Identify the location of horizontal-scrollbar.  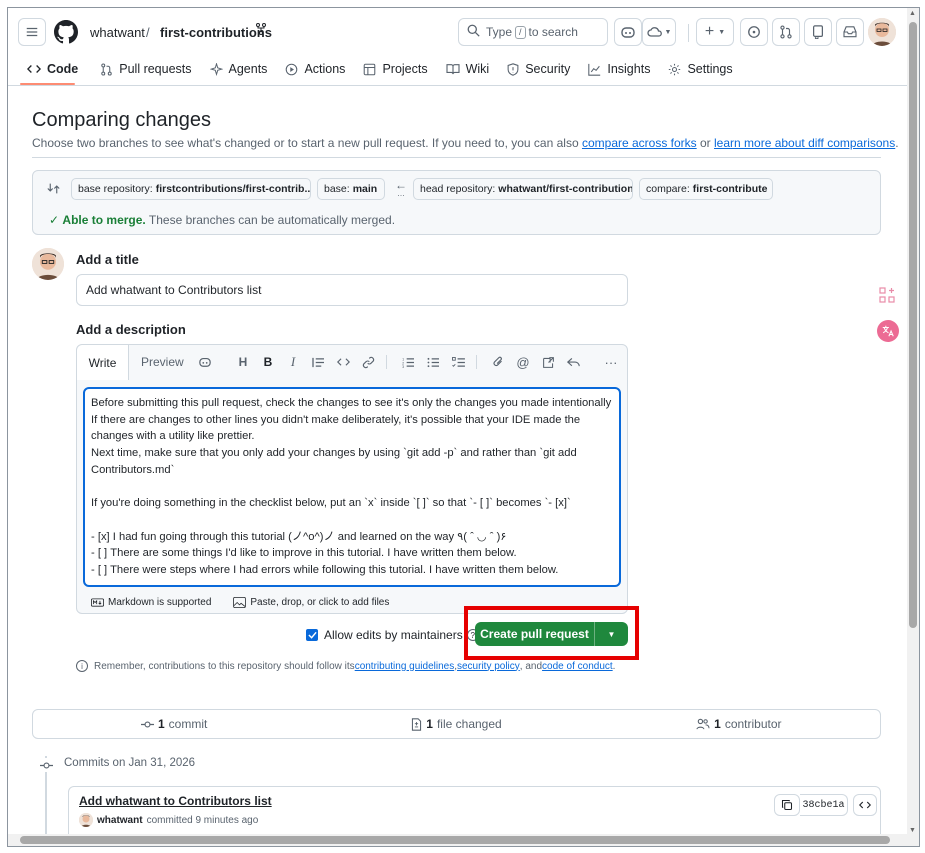
(458, 840).